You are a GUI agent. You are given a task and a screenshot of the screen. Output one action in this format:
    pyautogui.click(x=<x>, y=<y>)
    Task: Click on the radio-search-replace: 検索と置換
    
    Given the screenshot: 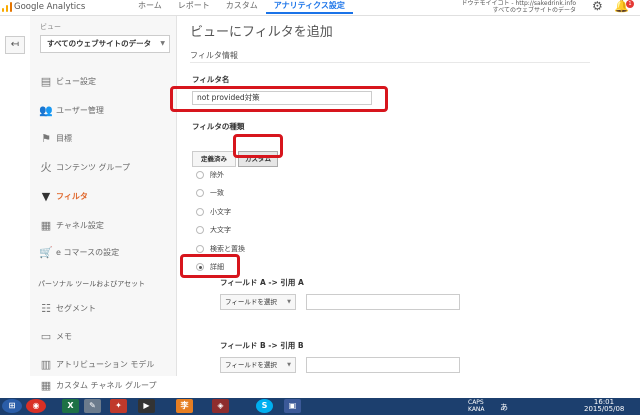 What is the action you would take?
    pyautogui.click(x=220, y=249)
    